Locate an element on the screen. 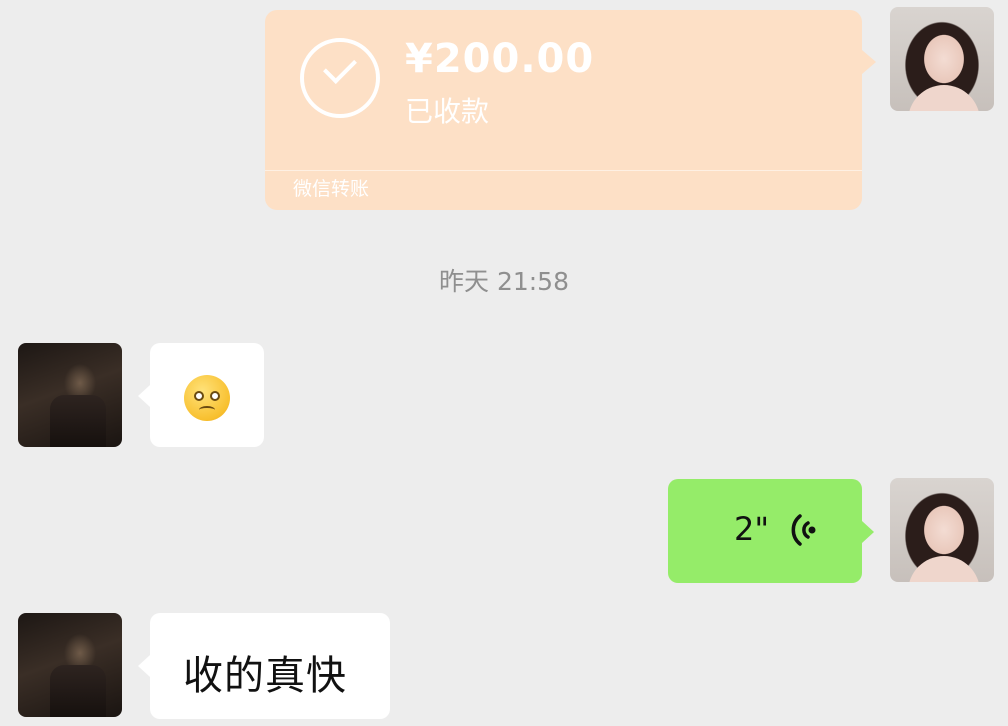 The height and width of the screenshot is (726, 1008). transfer-status: 已收款 is located at coordinates (447, 111).